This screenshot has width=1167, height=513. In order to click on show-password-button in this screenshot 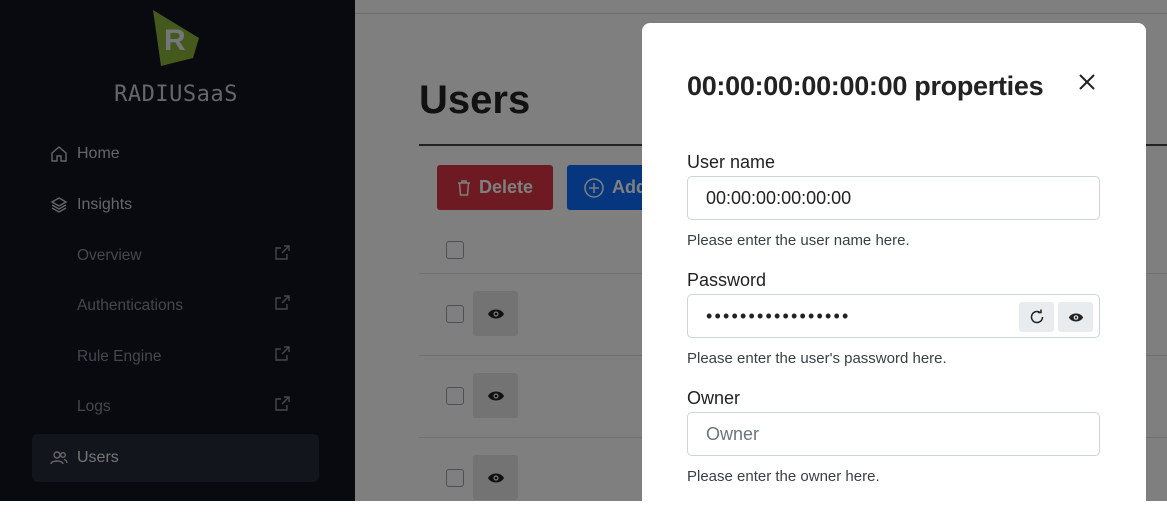, I will do `click(1075, 317)`.